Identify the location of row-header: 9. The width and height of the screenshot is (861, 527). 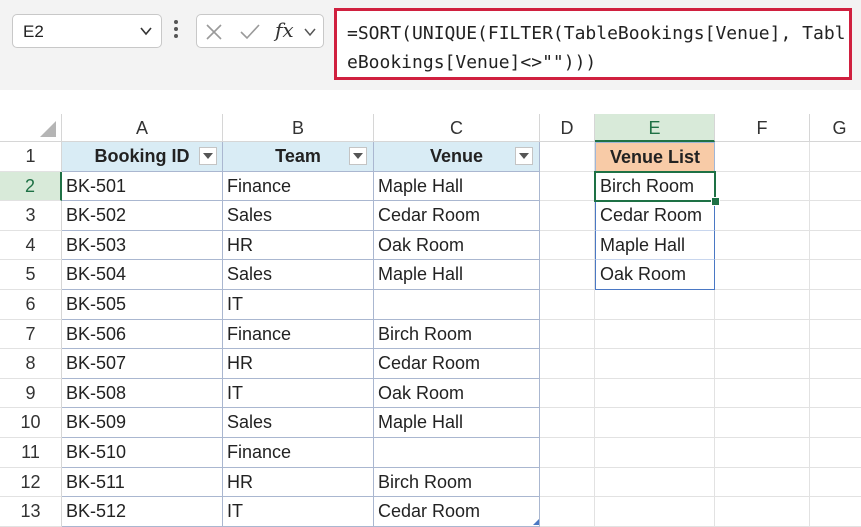
(31, 393).